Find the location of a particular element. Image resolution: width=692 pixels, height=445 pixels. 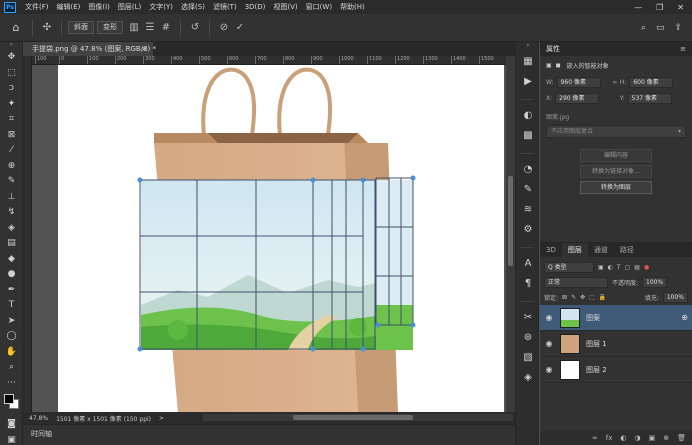

pen-tool-icon: ✒ is located at coordinates (11, 291).